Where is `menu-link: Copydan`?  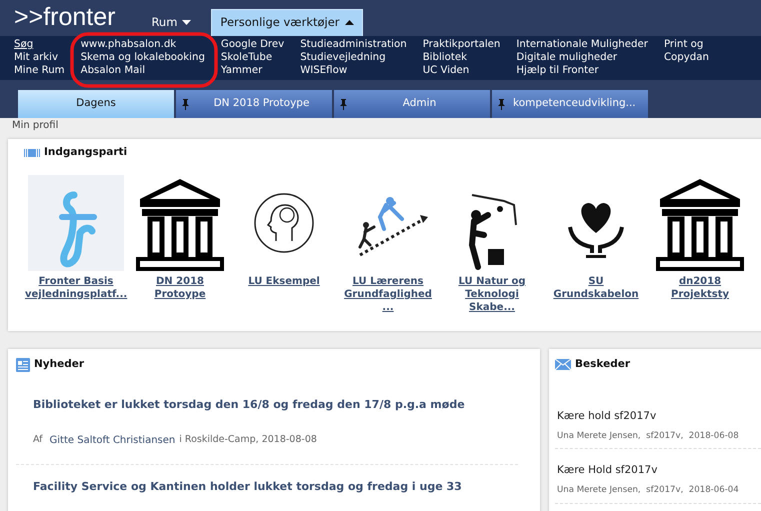 menu-link: Copydan is located at coordinates (686, 57).